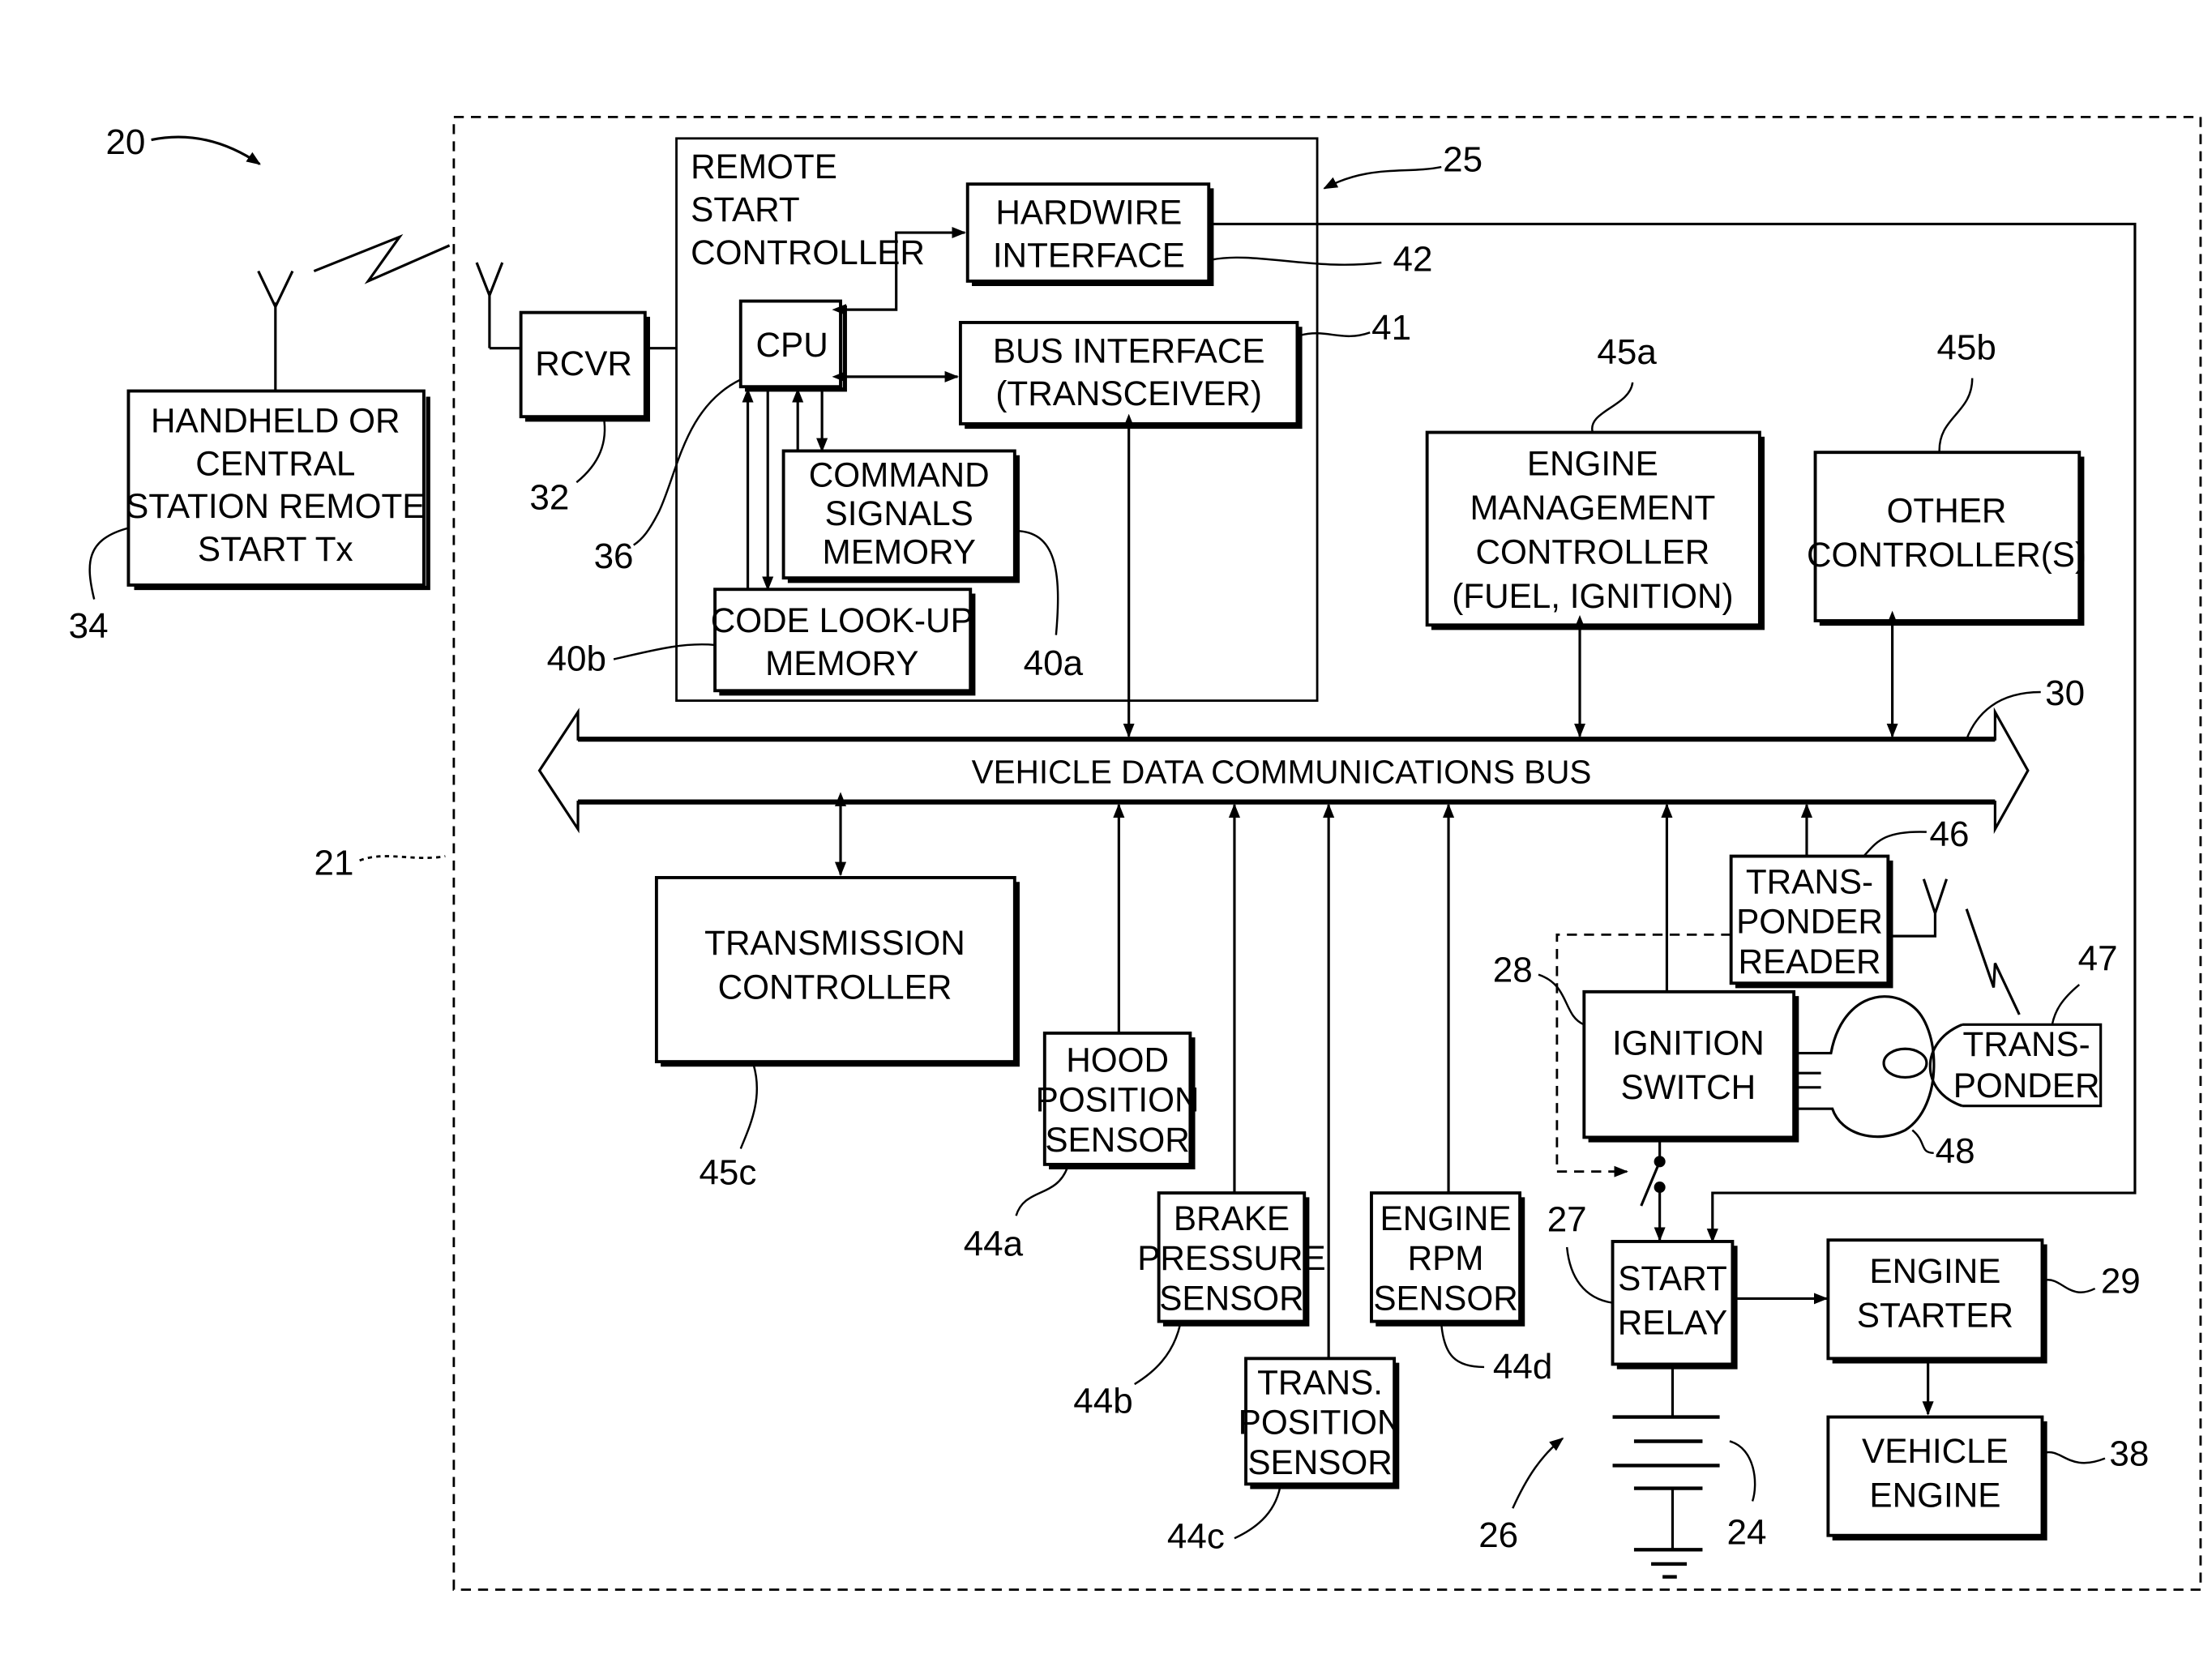  Describe the element at coordinates (1672, 1278) in the screenshot. I see `block-label: START` at that location.